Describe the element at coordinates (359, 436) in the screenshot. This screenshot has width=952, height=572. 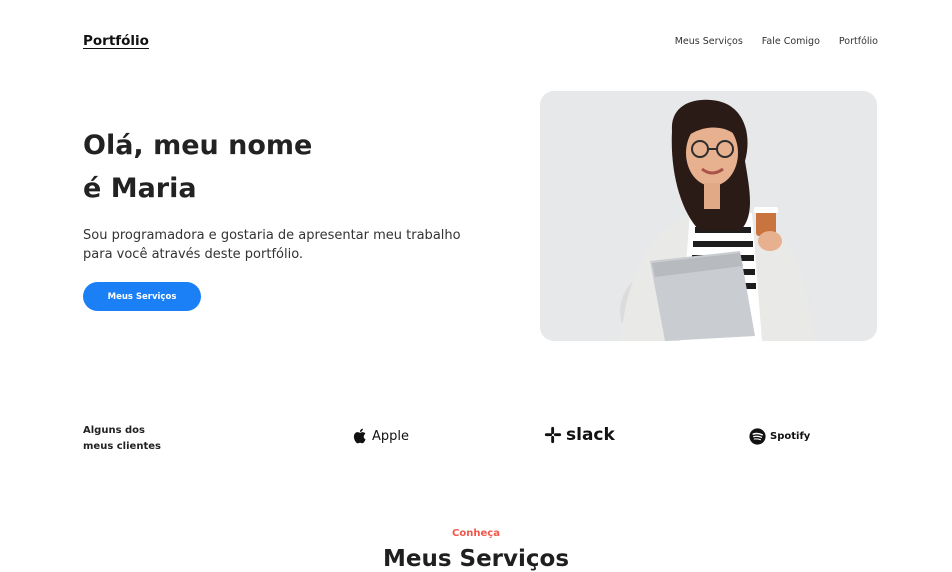
I see `apple-icon` at that location.